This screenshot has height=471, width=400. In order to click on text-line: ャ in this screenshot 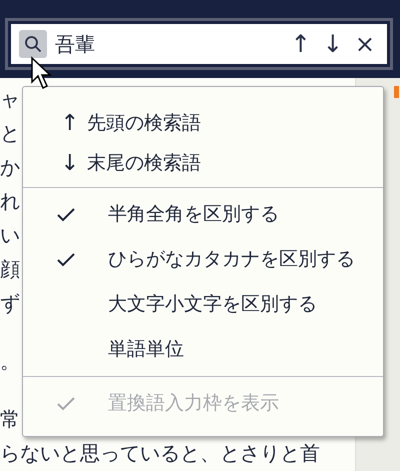, I will do `click(10, 99)`.